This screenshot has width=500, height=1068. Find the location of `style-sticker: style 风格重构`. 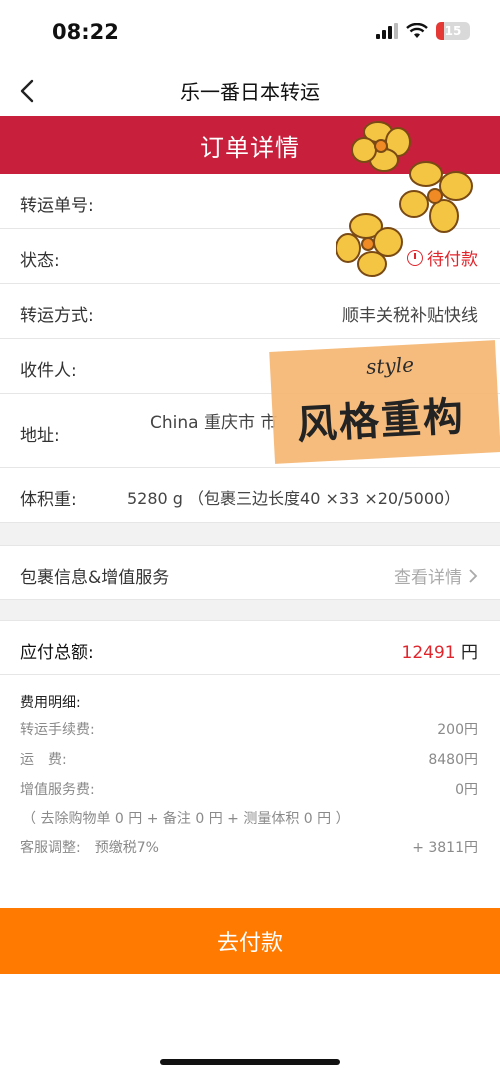

style-sticker: style 风格重构 is located at coordinates (384, 402).